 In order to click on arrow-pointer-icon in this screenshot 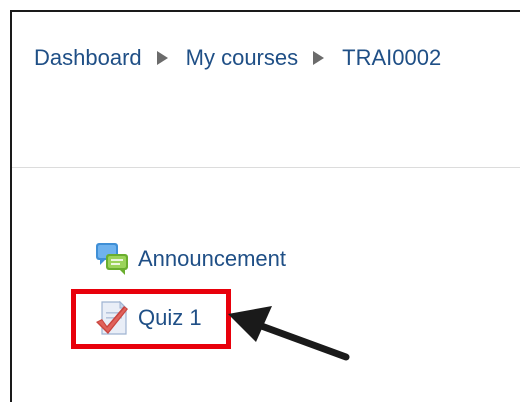, I will do `click(289, 333)`.